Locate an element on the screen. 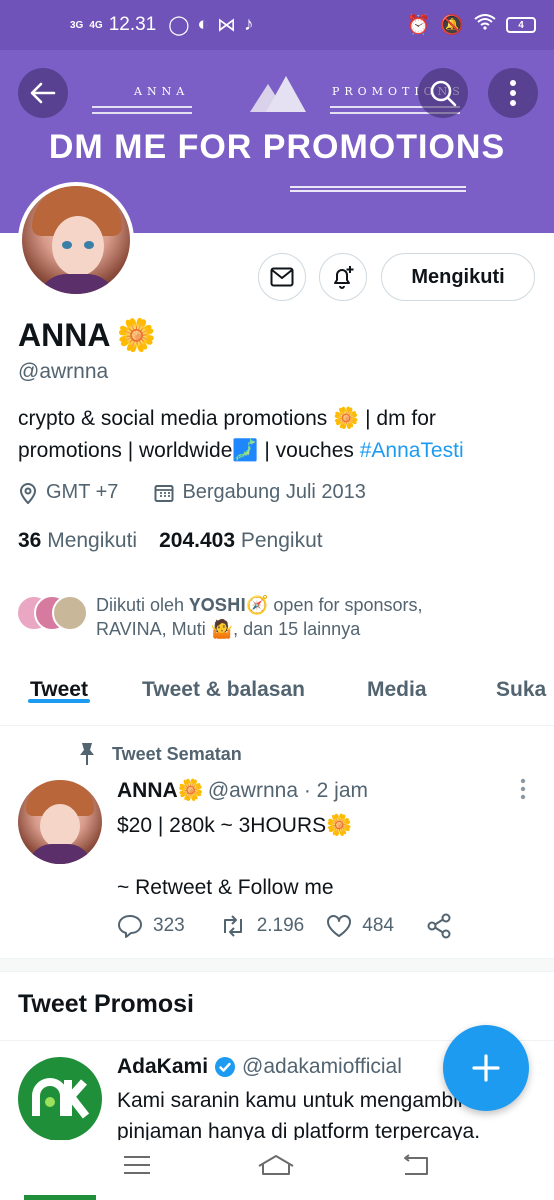 The image size is (554, 1200). verified-badge-icon is located at coordinates (225, 1067).